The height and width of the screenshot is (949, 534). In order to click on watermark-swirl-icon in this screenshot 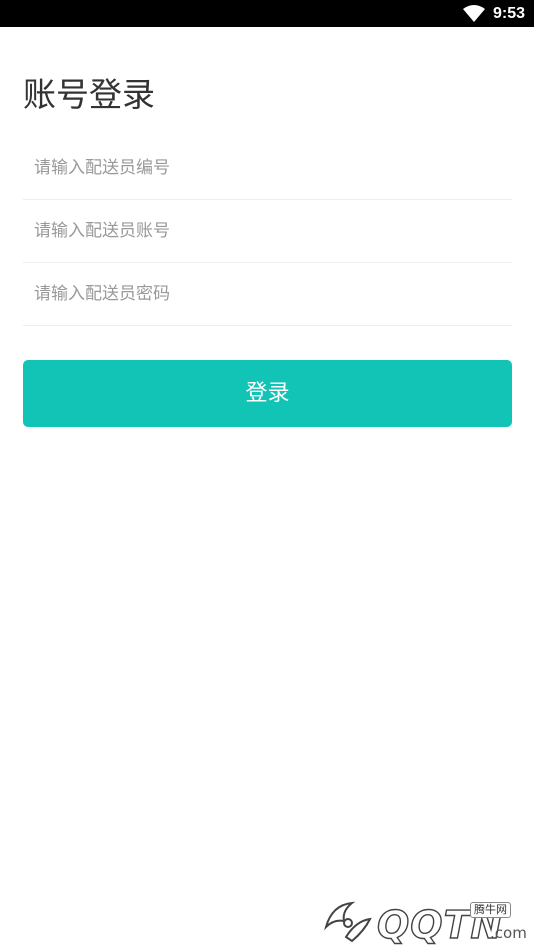, I will do `click(348, 922)`.